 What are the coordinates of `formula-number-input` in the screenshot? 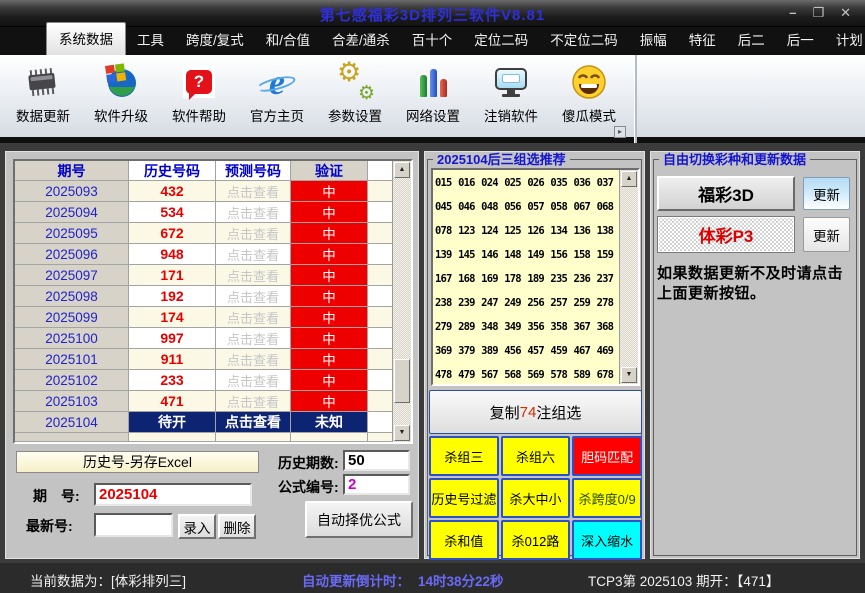 It's located at (376, 484).